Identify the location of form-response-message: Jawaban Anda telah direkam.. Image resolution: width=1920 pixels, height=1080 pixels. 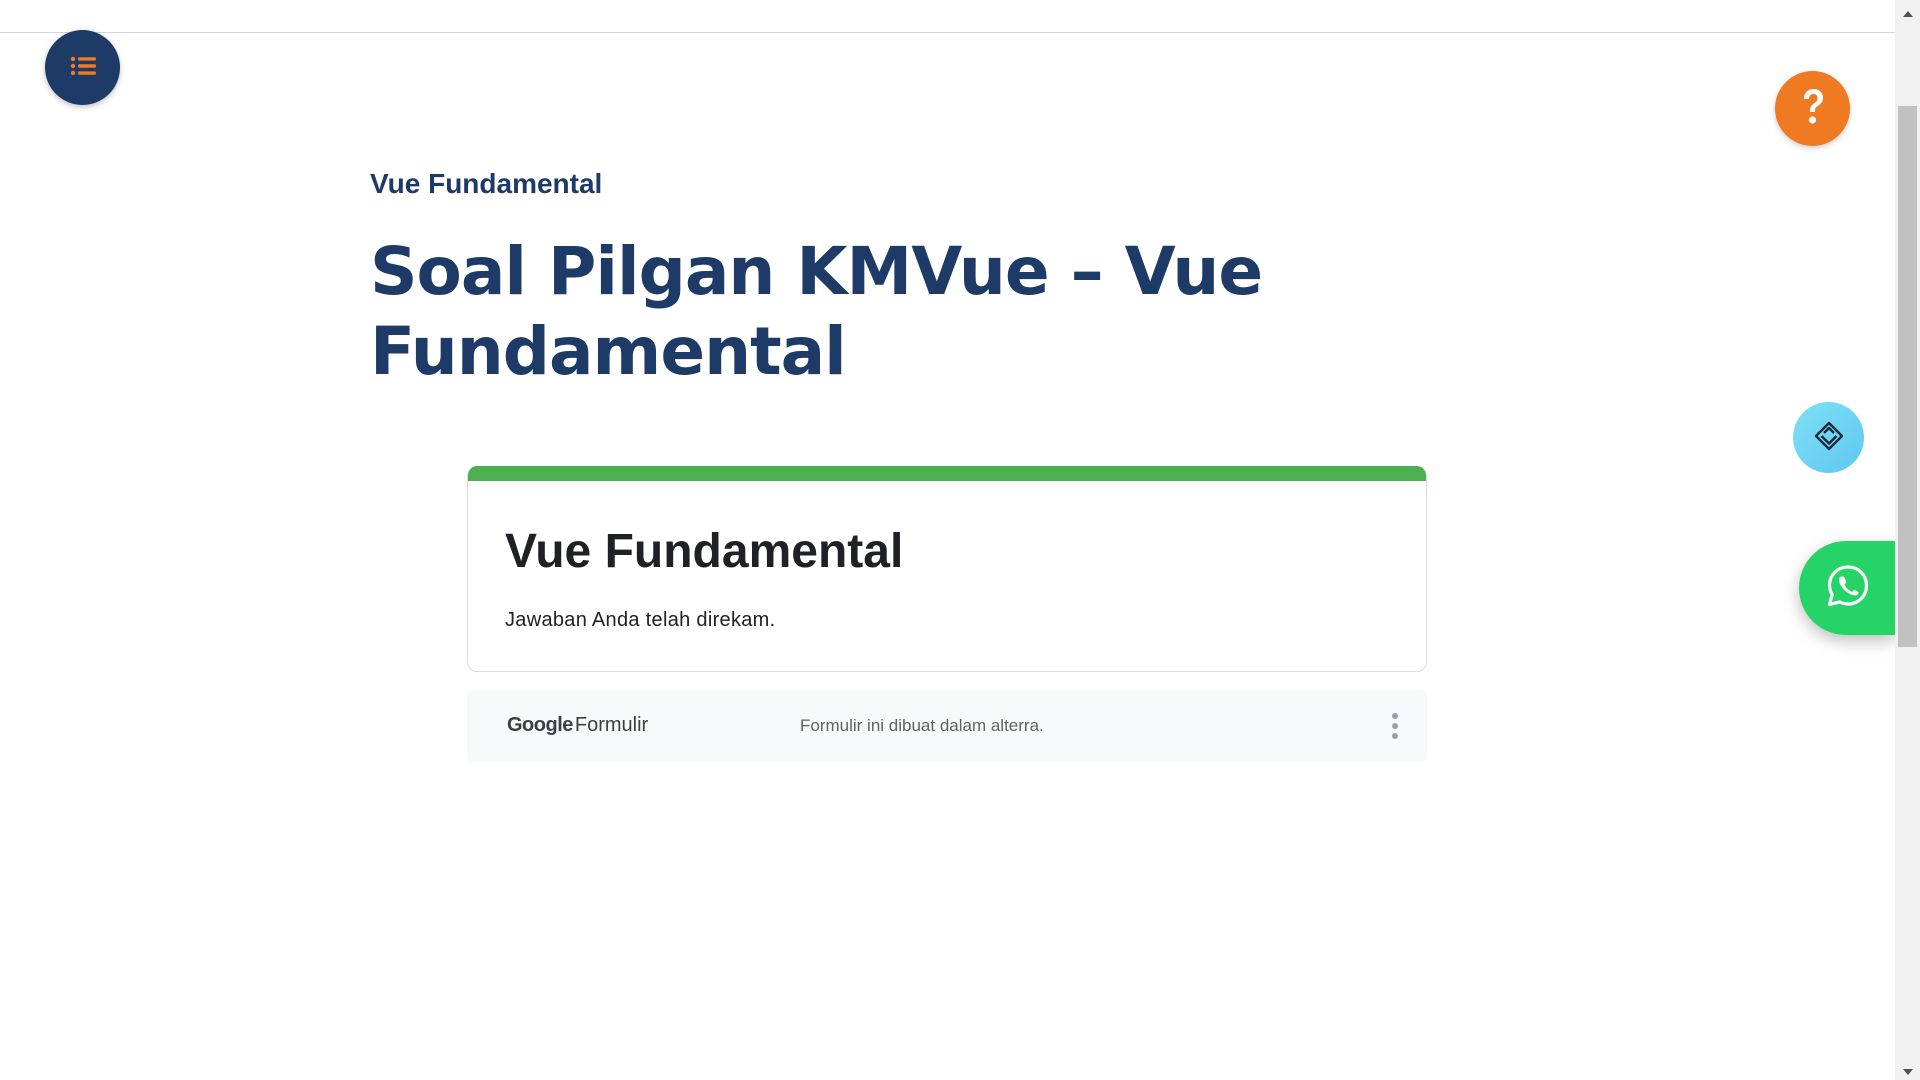
(640, 620).